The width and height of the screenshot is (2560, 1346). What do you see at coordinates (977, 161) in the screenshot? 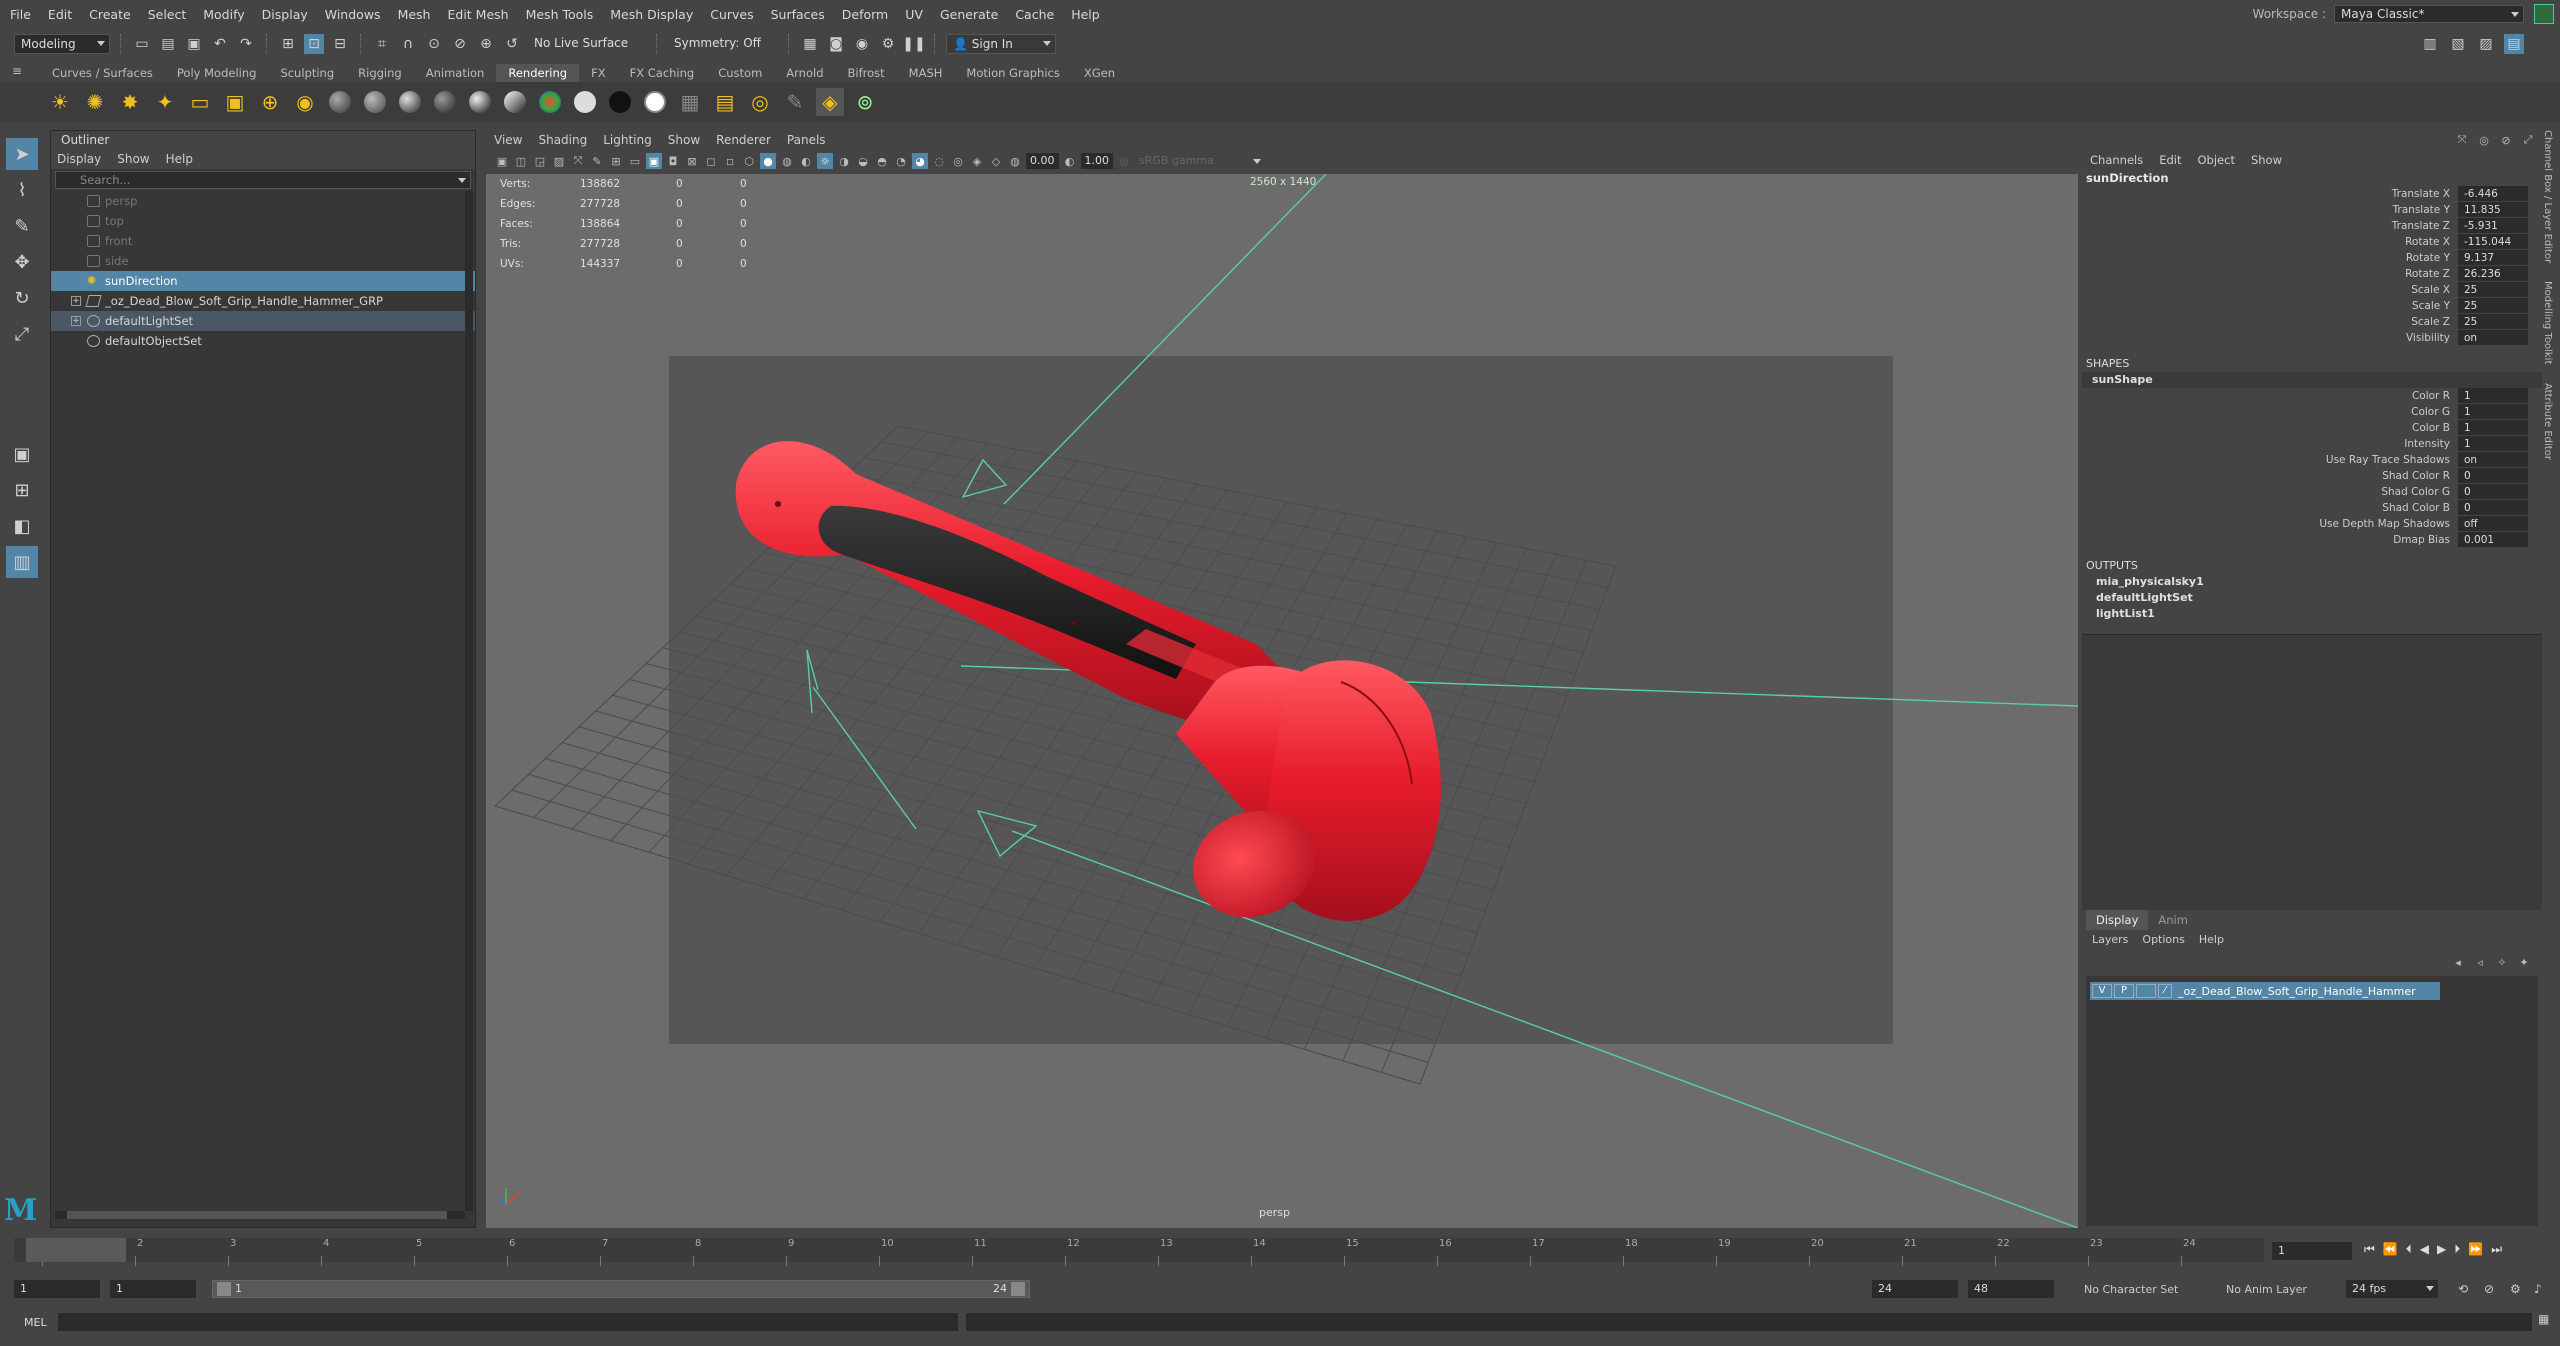
I see `xray-joints-icon: ◈` at bounding box center [977, 161].